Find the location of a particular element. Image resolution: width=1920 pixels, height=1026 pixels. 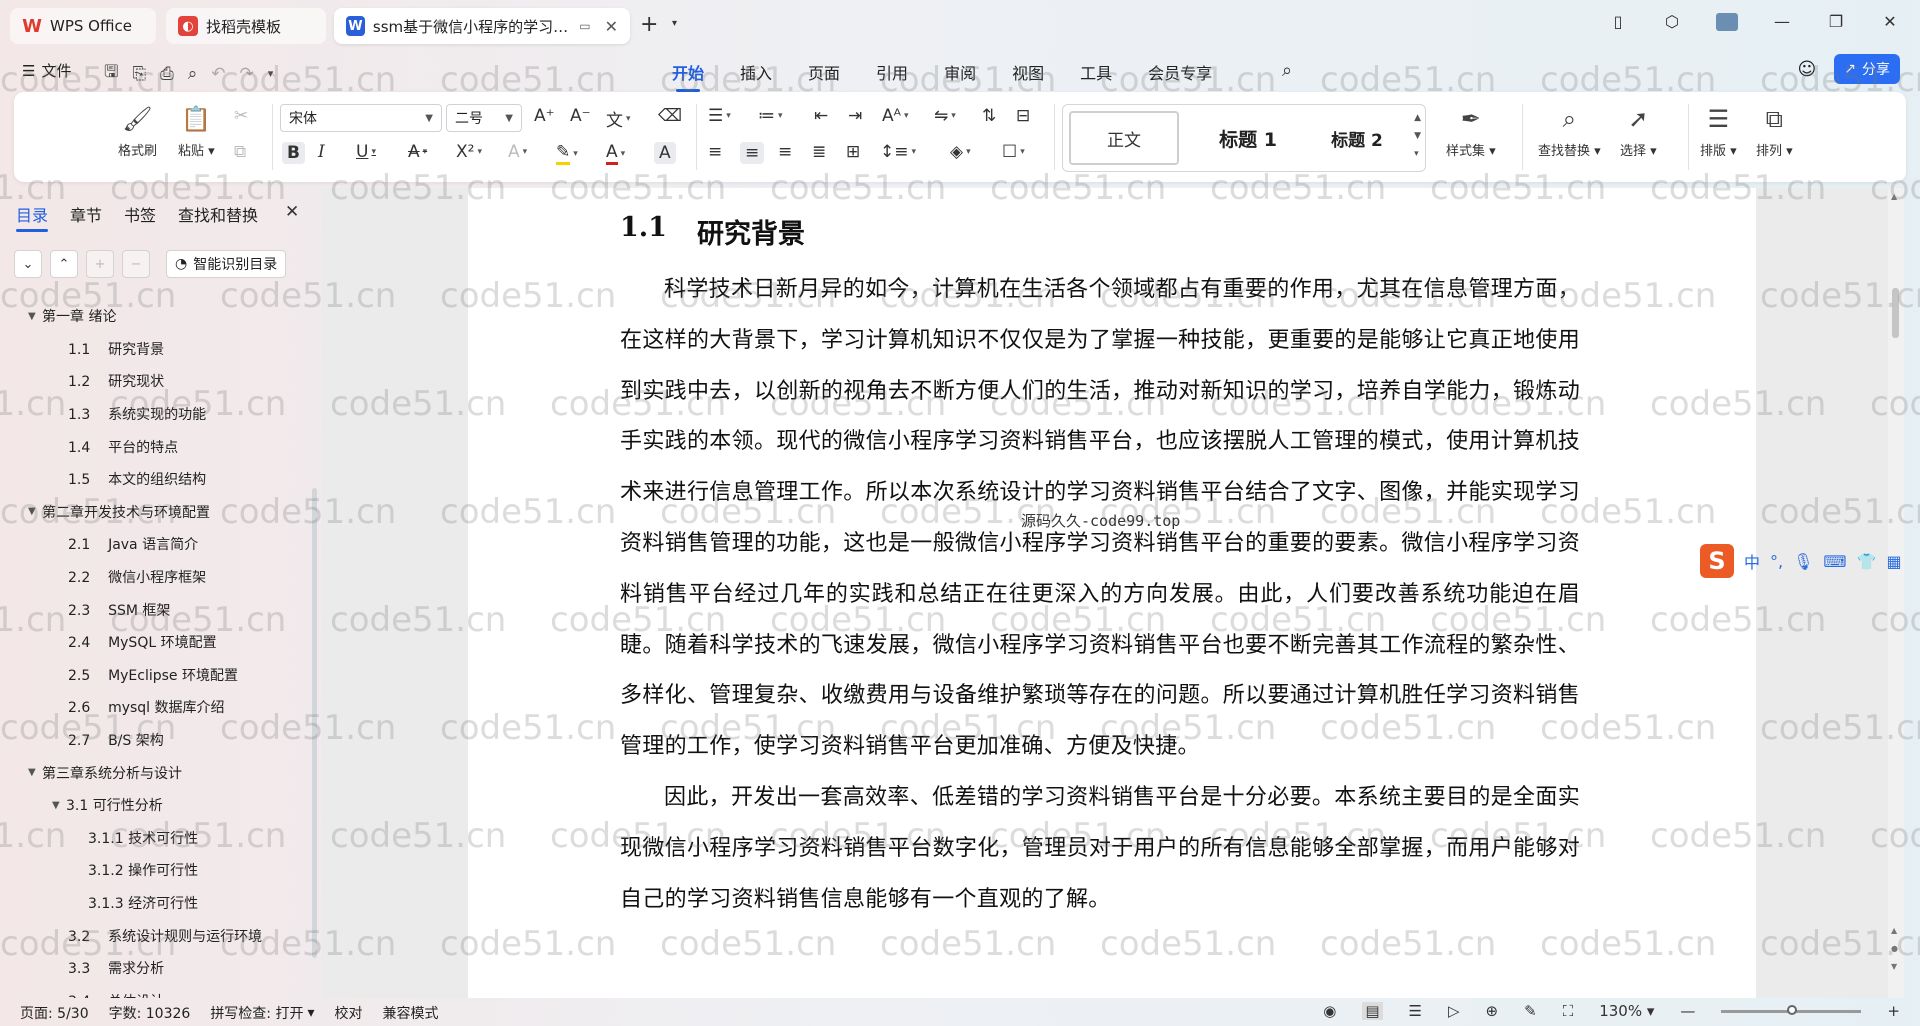

spell-check-toggle: 拼写检查: 打开 ▾ is located at coordinates (262, 1013).